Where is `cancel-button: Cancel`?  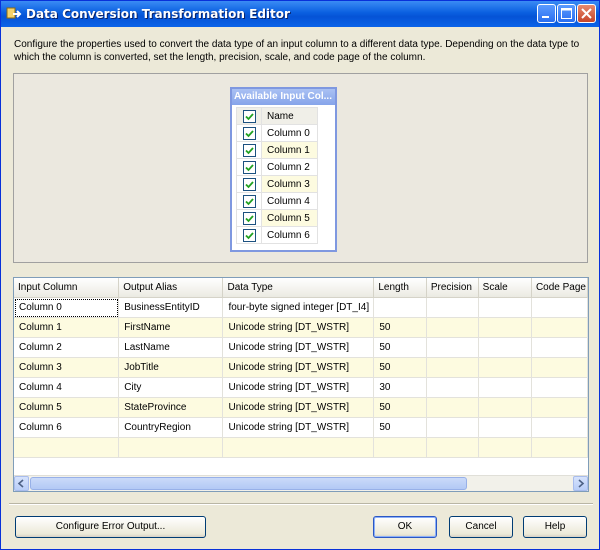
cancel-button: Cancel is located at coordinates (481, 527).